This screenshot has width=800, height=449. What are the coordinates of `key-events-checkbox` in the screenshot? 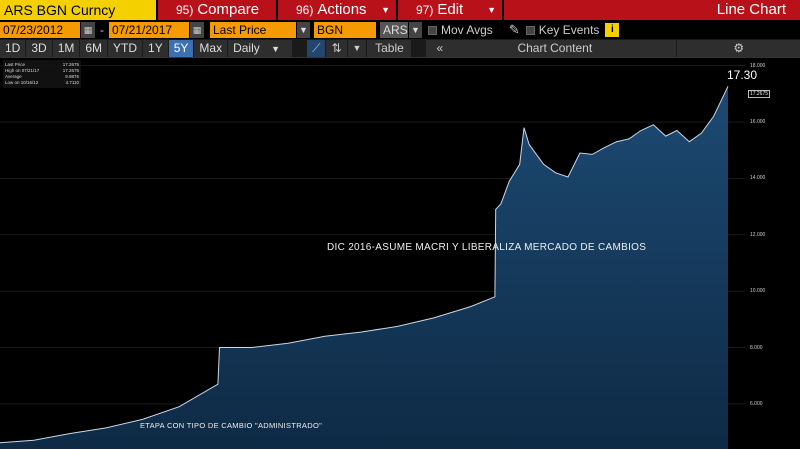 It's located at (530, 30).